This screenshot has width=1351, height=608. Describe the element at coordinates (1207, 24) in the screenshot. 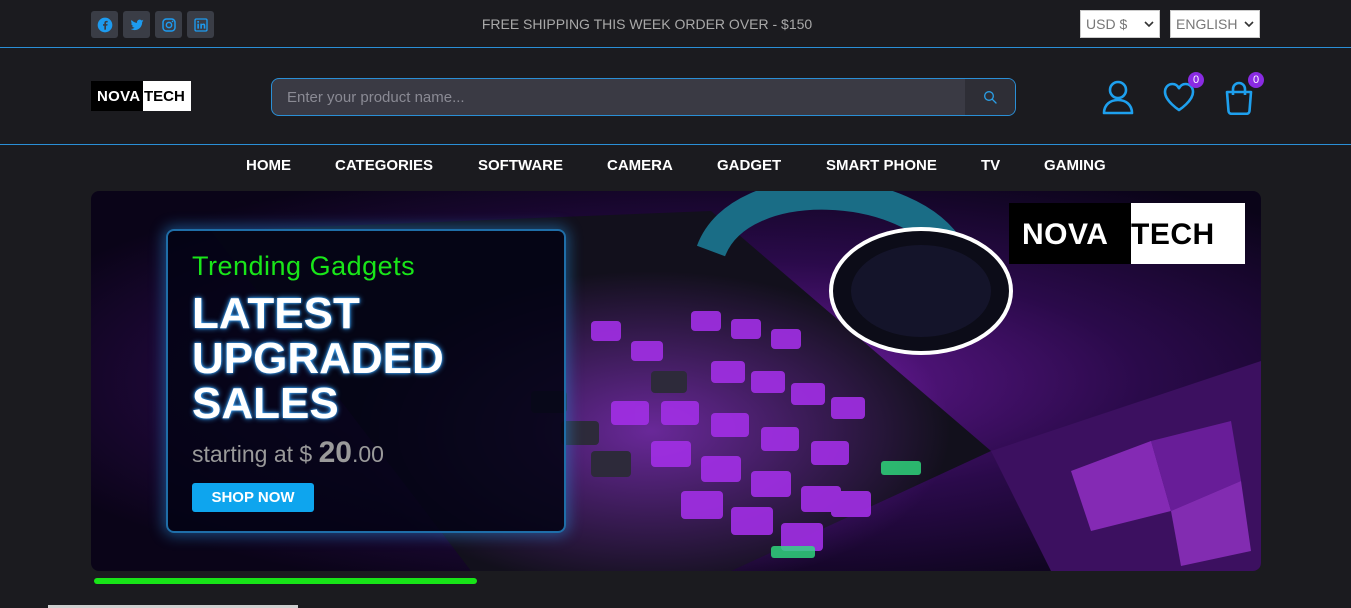

I see `language-value: ENGLISH` at that location.